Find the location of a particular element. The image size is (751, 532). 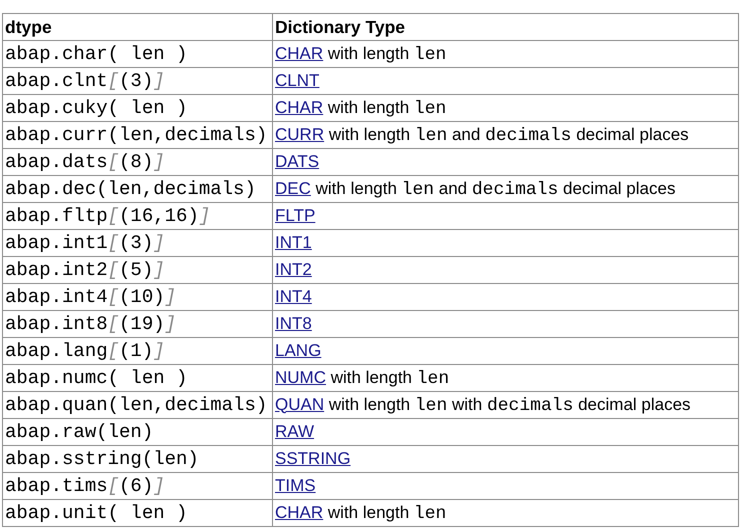

column-header: Dictionary Type is located at coordinates (340, 26).